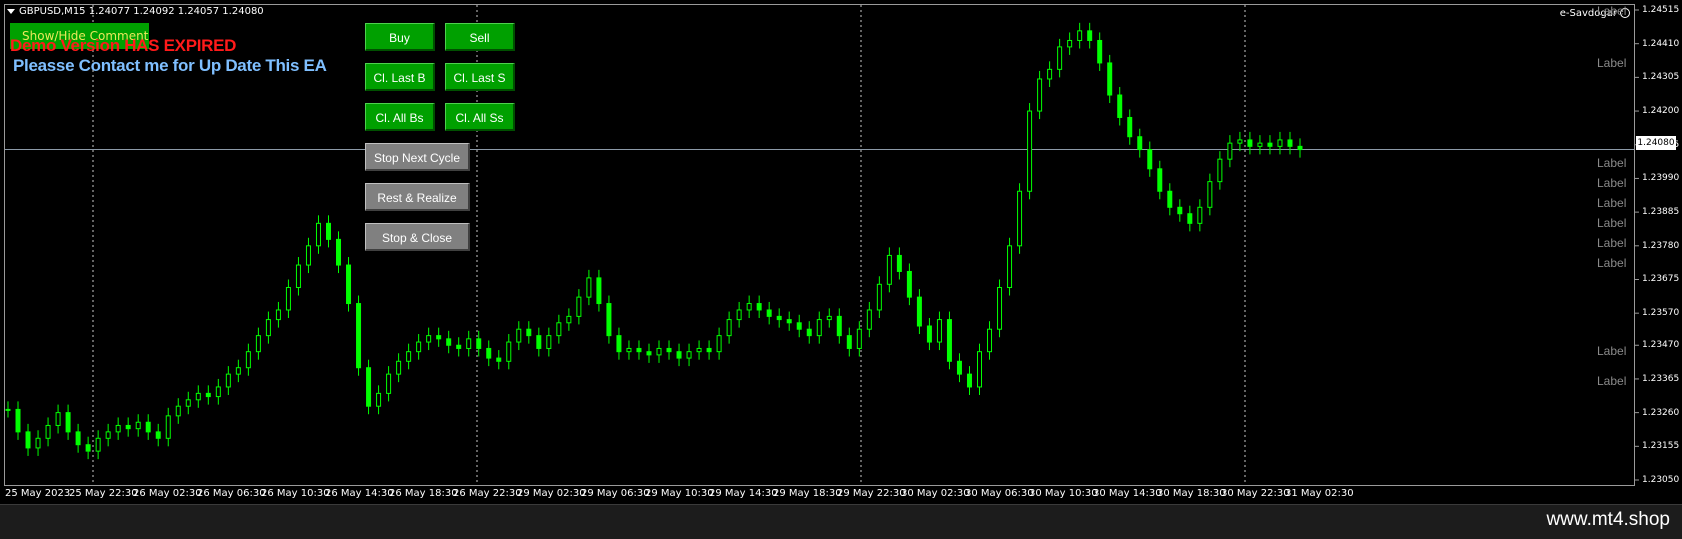 Image resolution: width=1682 pixels, height=539 pixels. What do you see at coordinates (1661, 245) in the screenshot?
I see `price-tick-label: 1.23780` at bounding box center [1661, 245].